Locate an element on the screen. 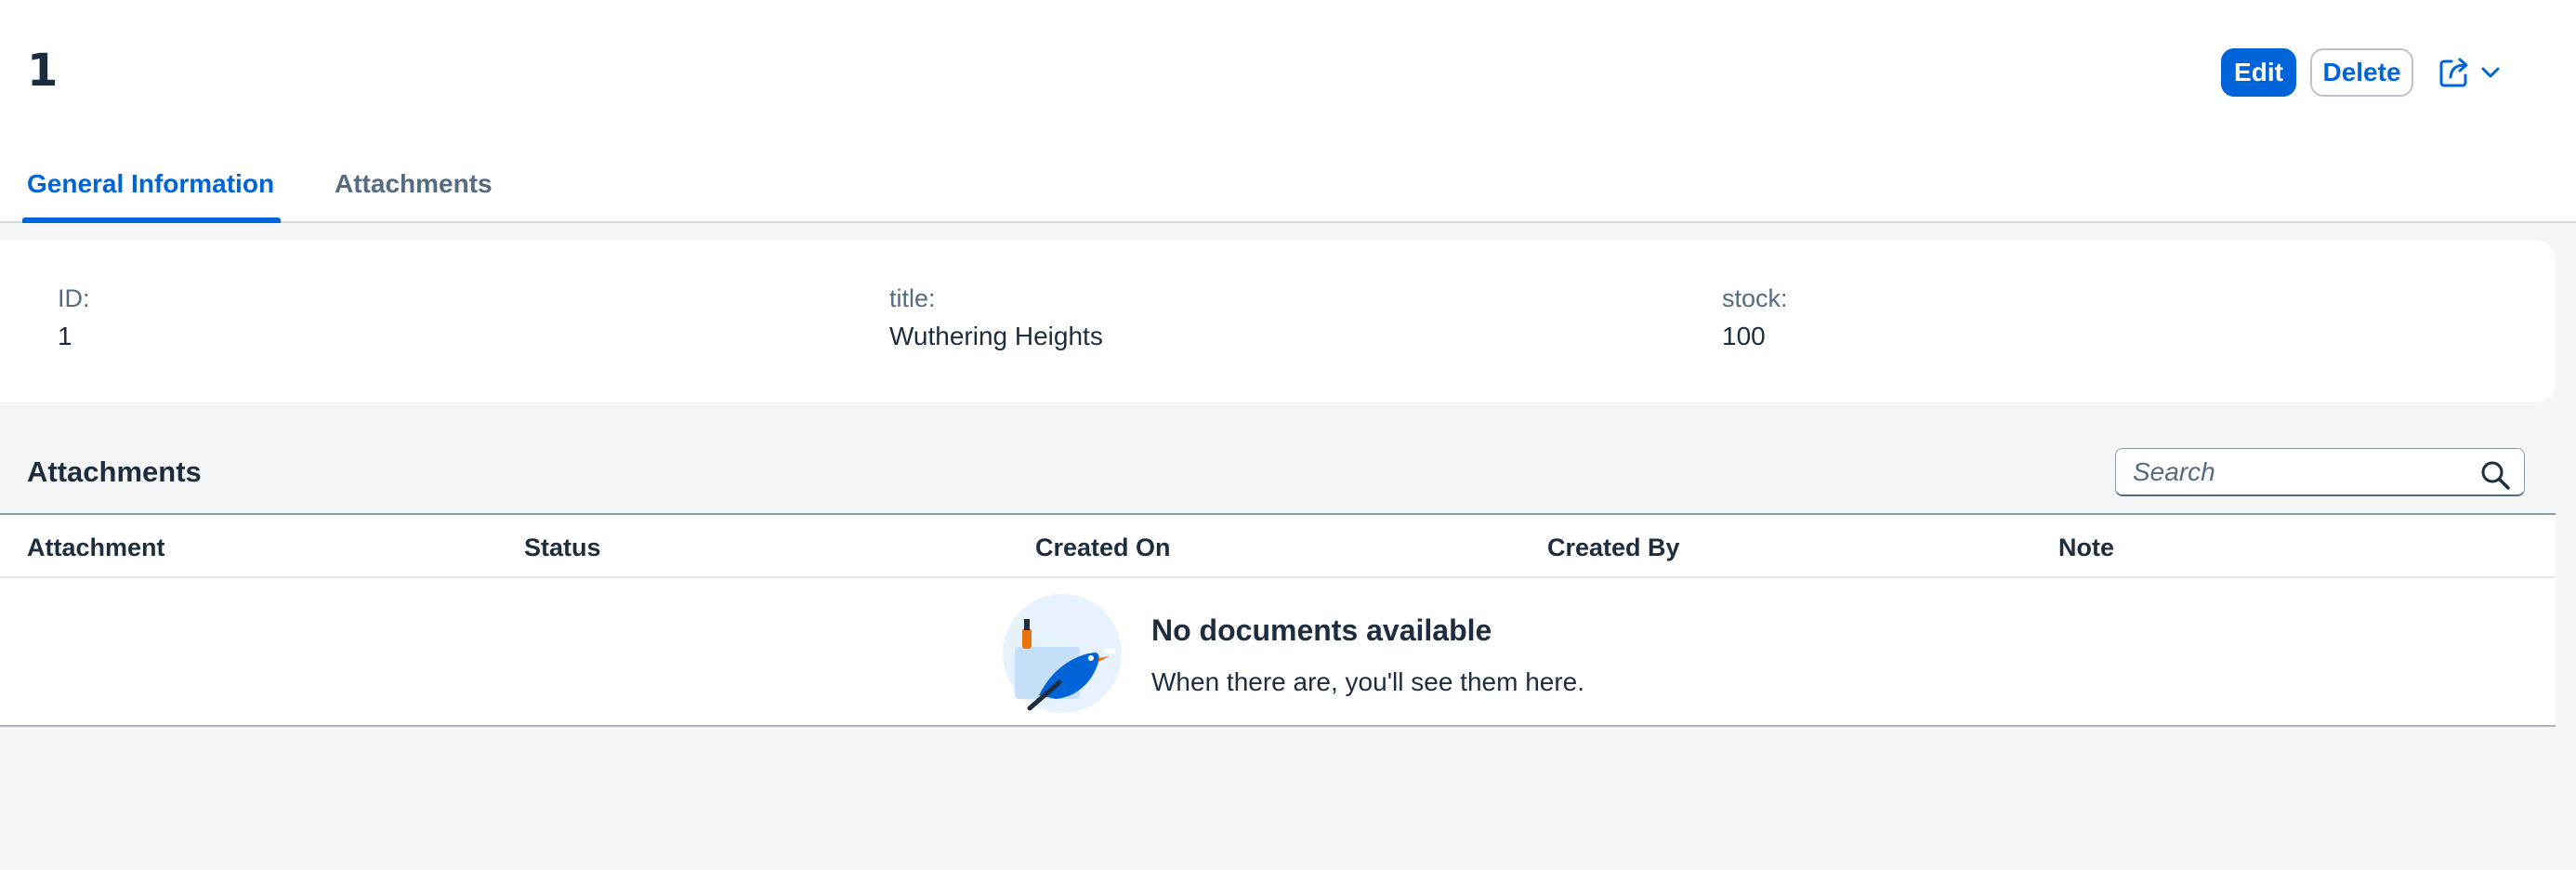 The width and height of the screenshot is (2576, 870). attachments-section-title: Attachments is located at coordinates (114, 471).